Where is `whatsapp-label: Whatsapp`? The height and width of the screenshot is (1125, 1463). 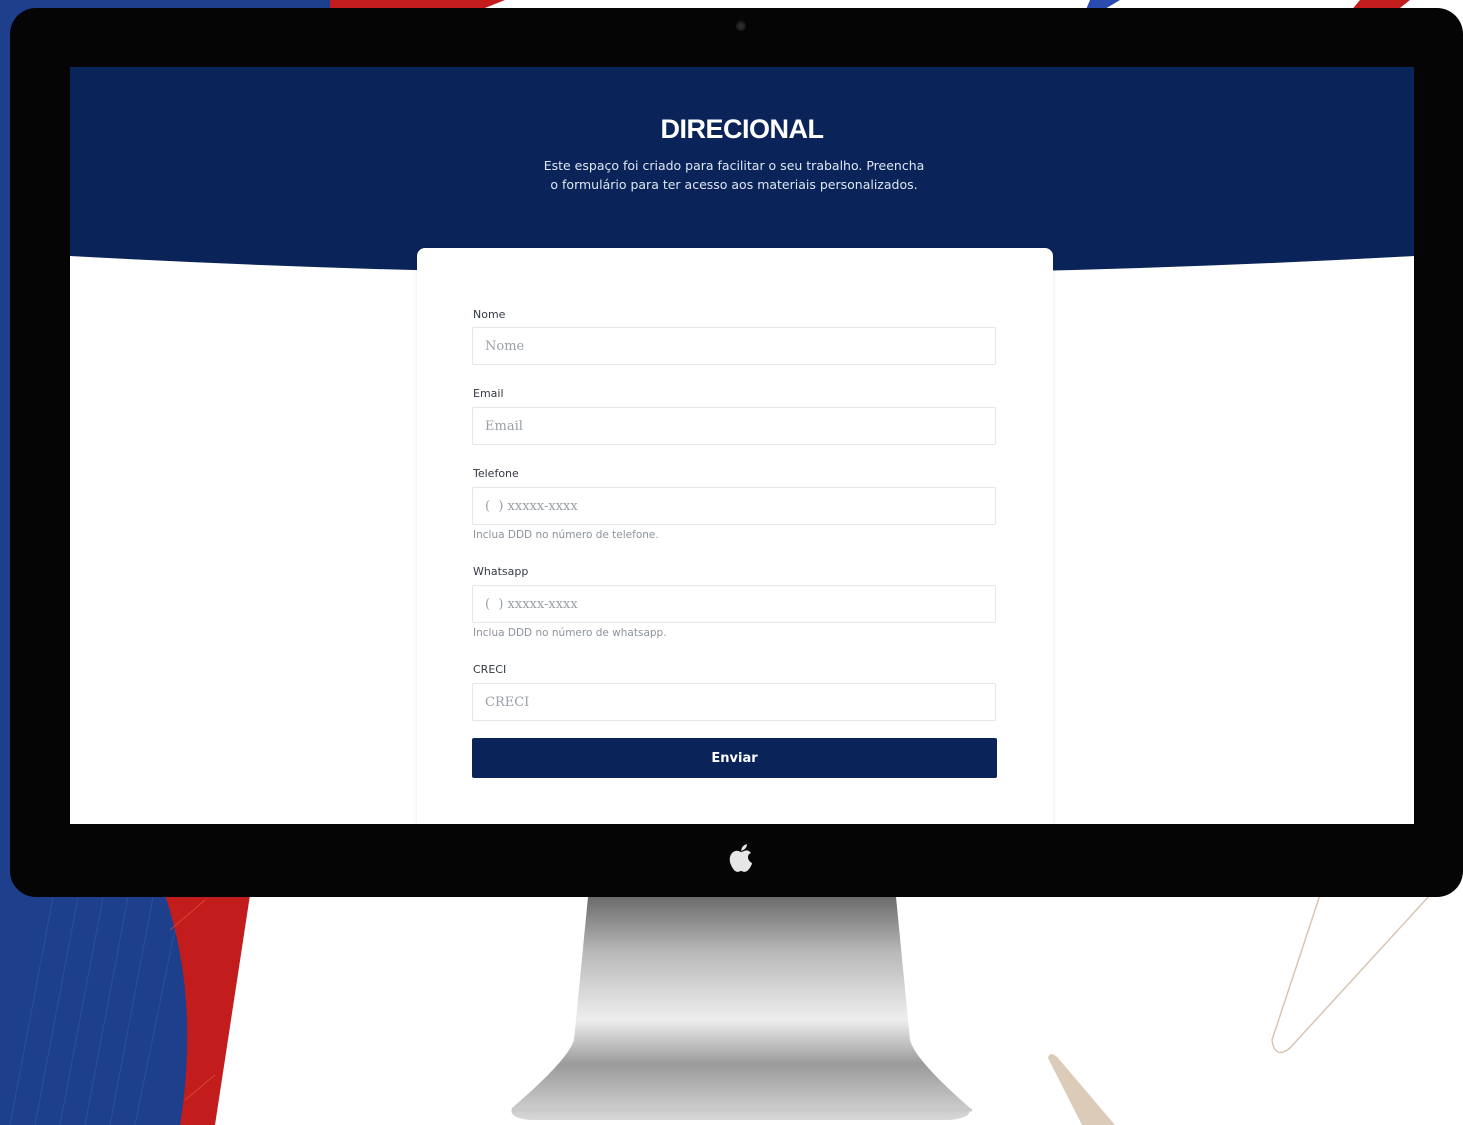 whatsapp-label: Whatsapp is located at coordinates (501, 571).